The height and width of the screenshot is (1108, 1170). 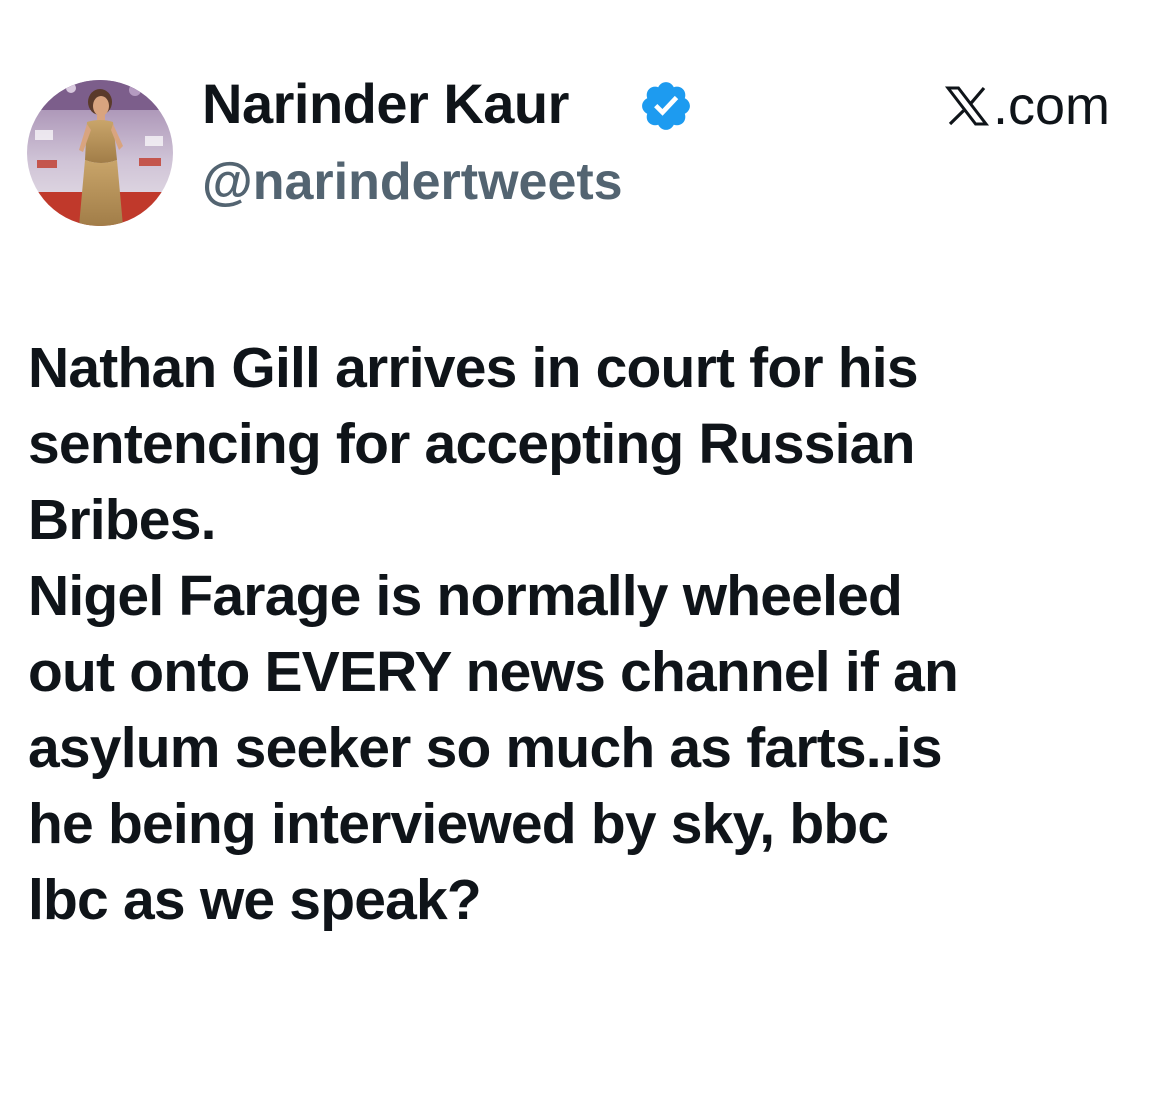 I want to click on tweet-text-line: he being interviewed by sky, bbc, so click(x=458, y=824).